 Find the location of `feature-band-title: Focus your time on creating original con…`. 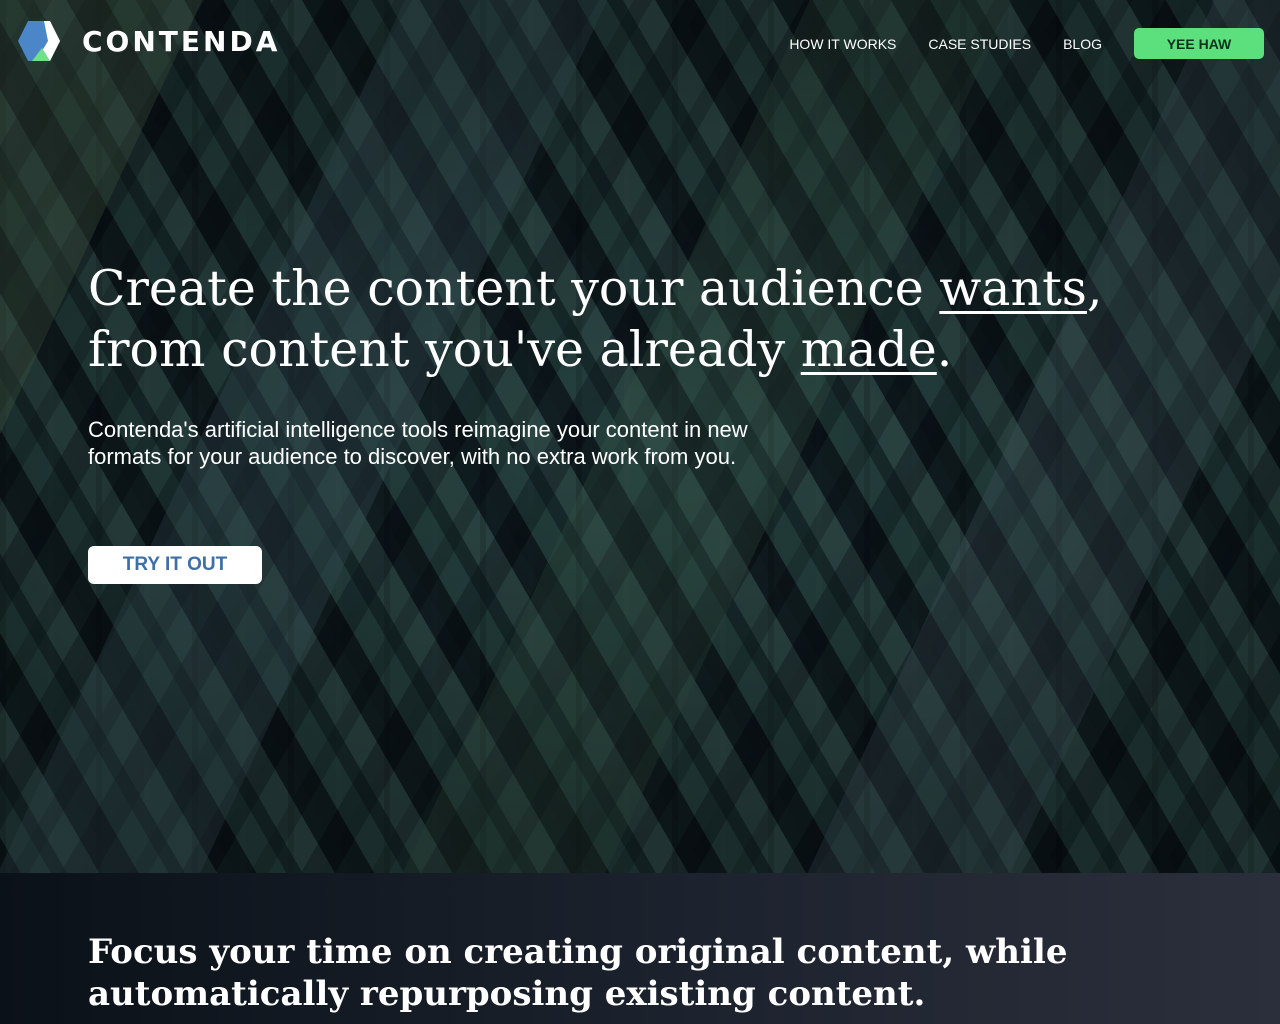

feature-band-title: Focus your time on creating original con… is located at coordinates (578, 973).